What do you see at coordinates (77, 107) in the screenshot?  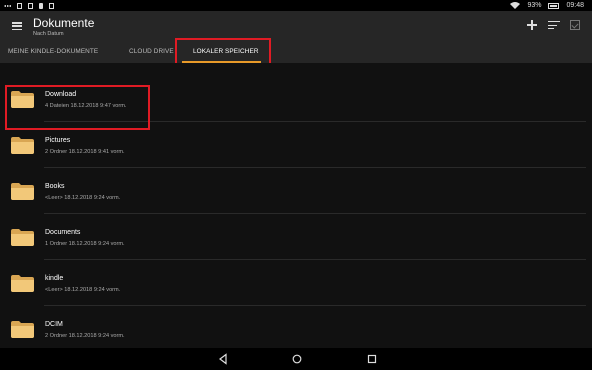 I see `download-highlight-box` at bounding box center [77, 107].